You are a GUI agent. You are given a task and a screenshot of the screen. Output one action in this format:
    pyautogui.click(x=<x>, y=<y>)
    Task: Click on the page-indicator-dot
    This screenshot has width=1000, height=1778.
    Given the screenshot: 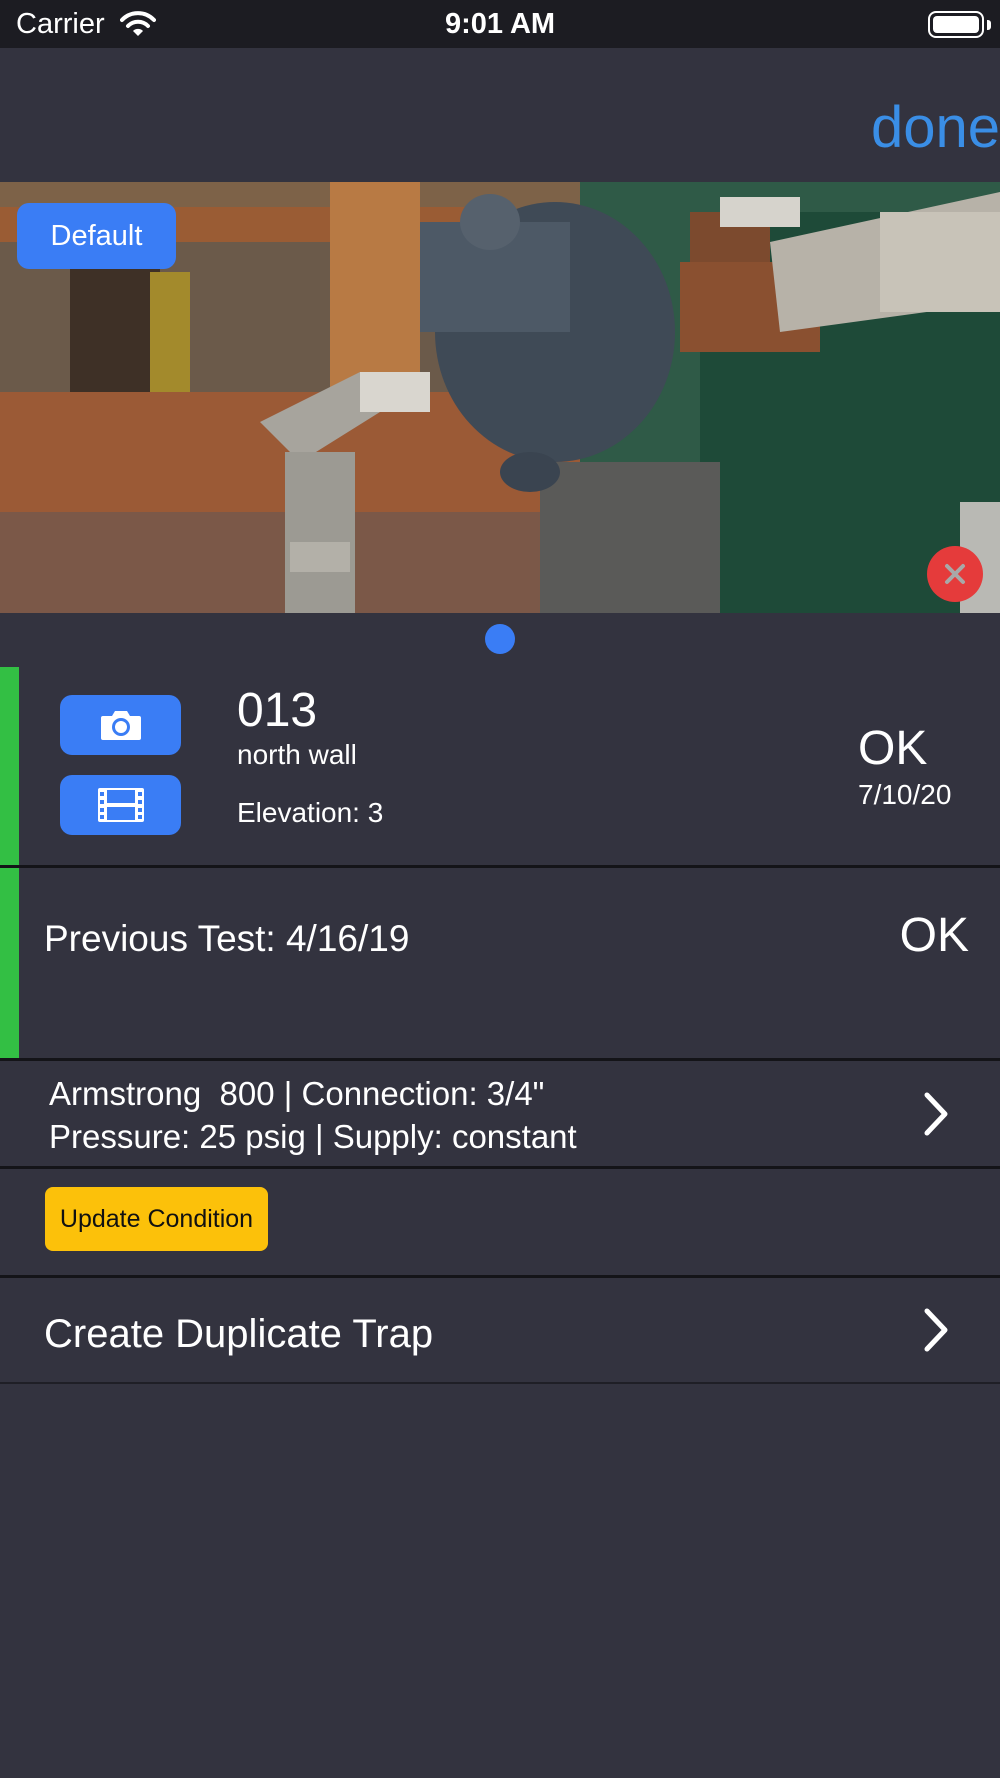 What is the action you would take?
    pyautogui.click(x=500, y=639)
    